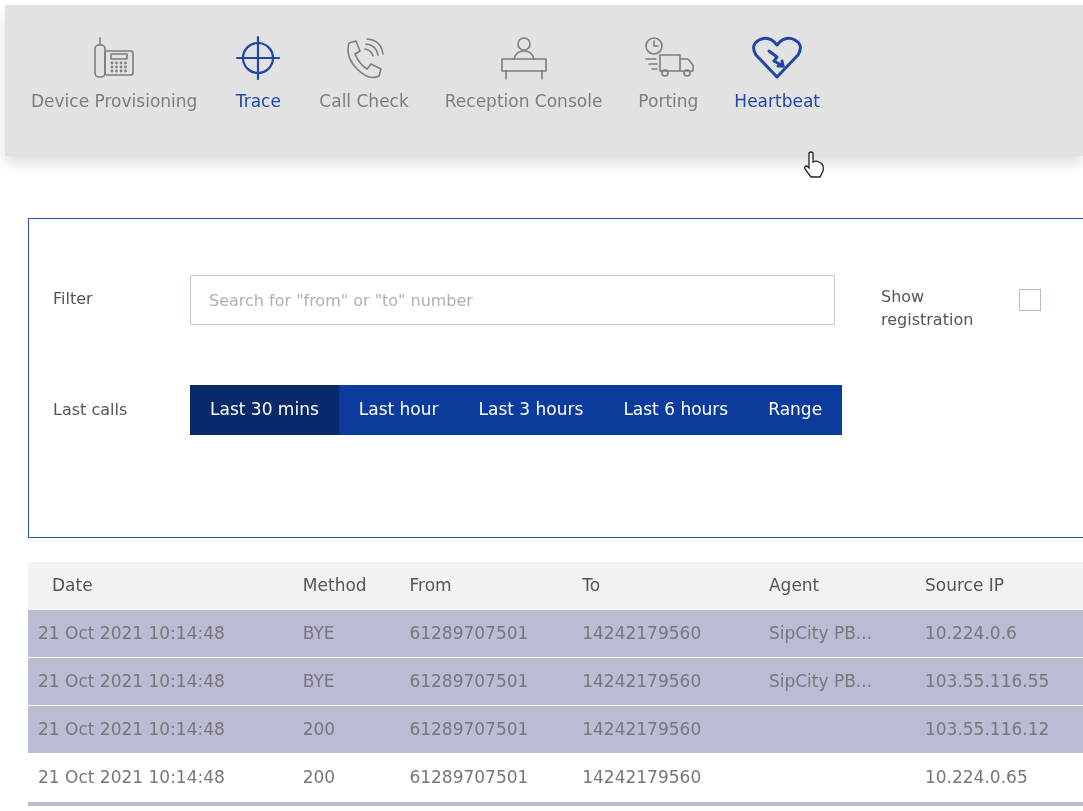 The image size is (1083, 811). What do you see at coordinates (398, 410) in the screenshot?
I see `time-range-tab: Last hour` at bounding box center [398, 410].